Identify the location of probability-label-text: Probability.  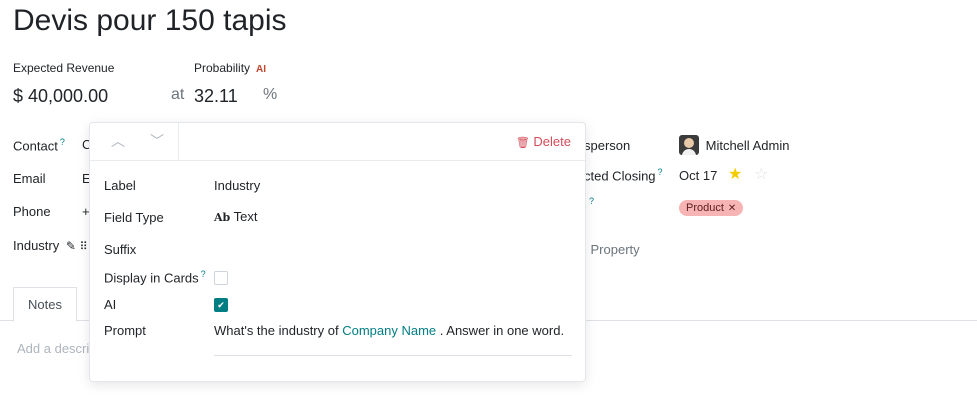
(222, 68).